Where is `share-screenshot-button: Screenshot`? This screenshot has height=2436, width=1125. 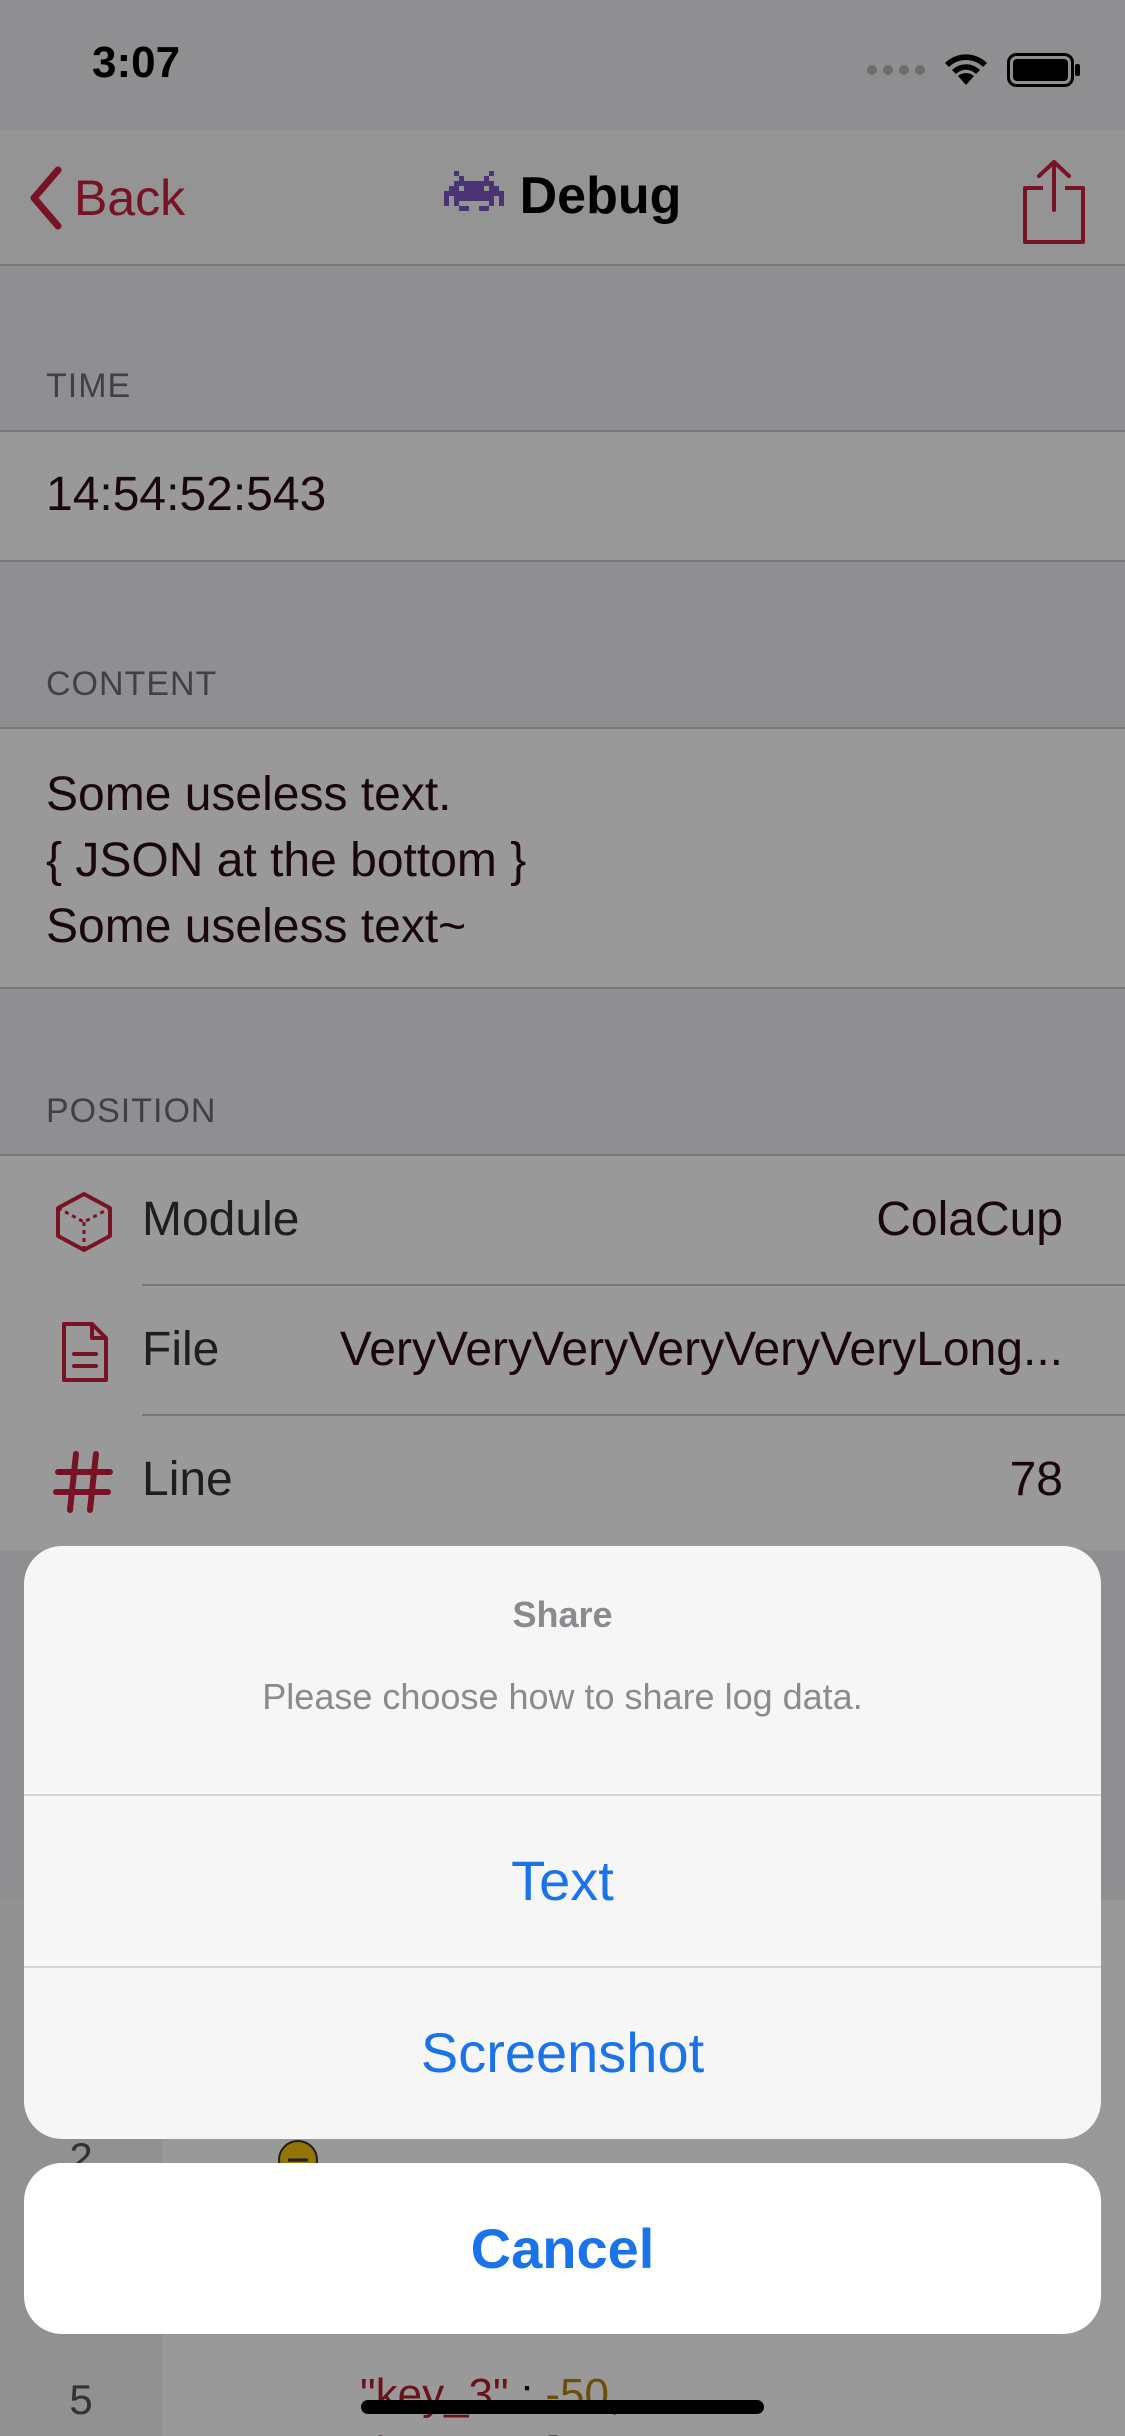 share-screenshot-button: Screenshot is located at coordinates (562, 2053).